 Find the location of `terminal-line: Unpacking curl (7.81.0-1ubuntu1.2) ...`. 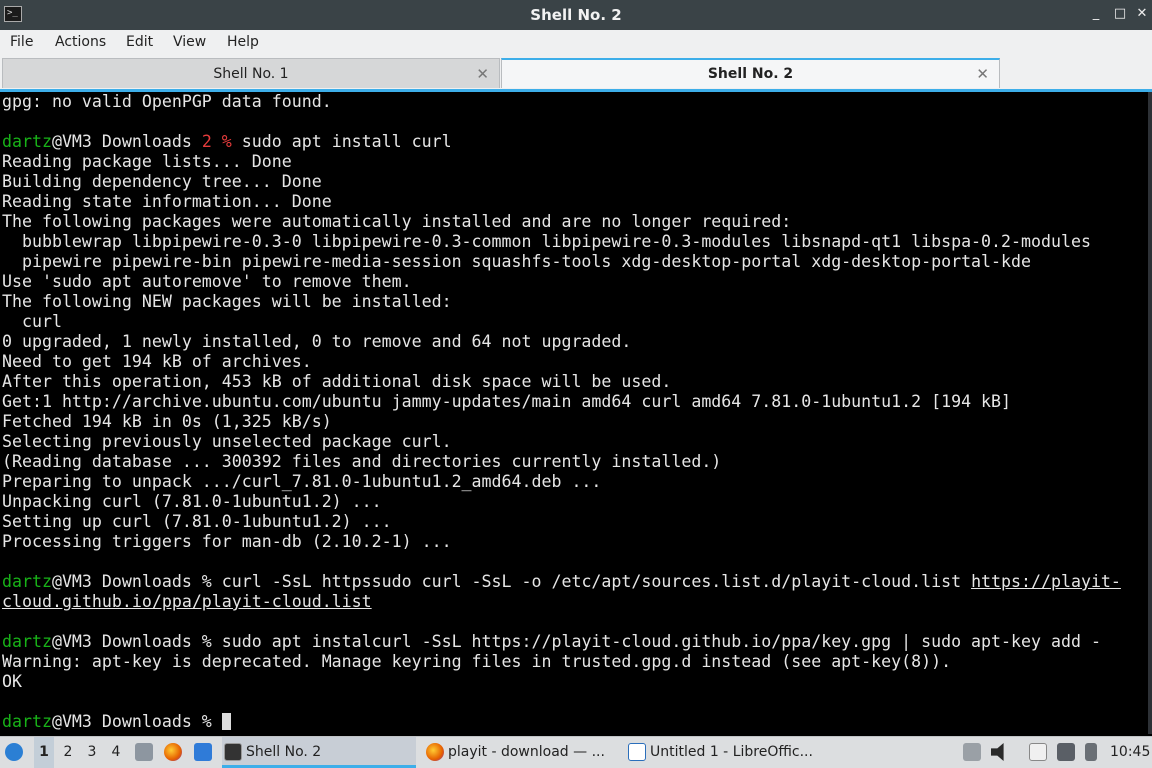

terminal-line: Unpacking curl (7.81.0-1ubuntu1.2) ... is located at coordinates (192, 501).